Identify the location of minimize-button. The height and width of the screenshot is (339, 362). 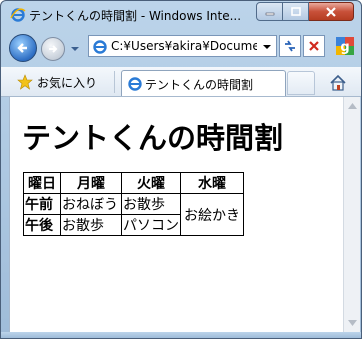
(269, 11).